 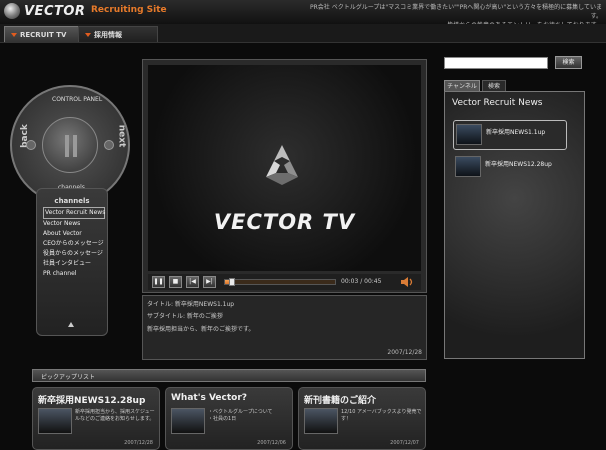 I want to click on video-list-item-label: 新卒採用NEWS1.1up, so click(x=516, y=132).